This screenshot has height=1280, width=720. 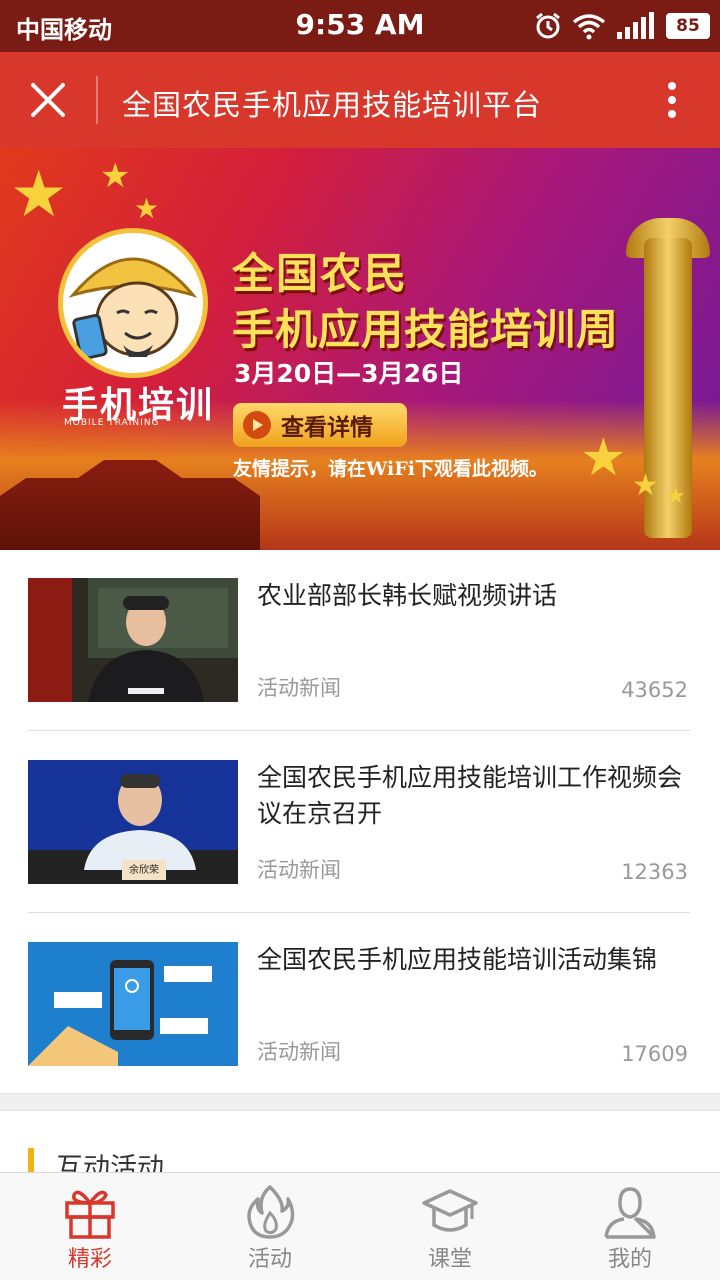 I want to click on bottom-tab-bar: 精彩 活动 课堂 我的, so click(x=360, y=1226).